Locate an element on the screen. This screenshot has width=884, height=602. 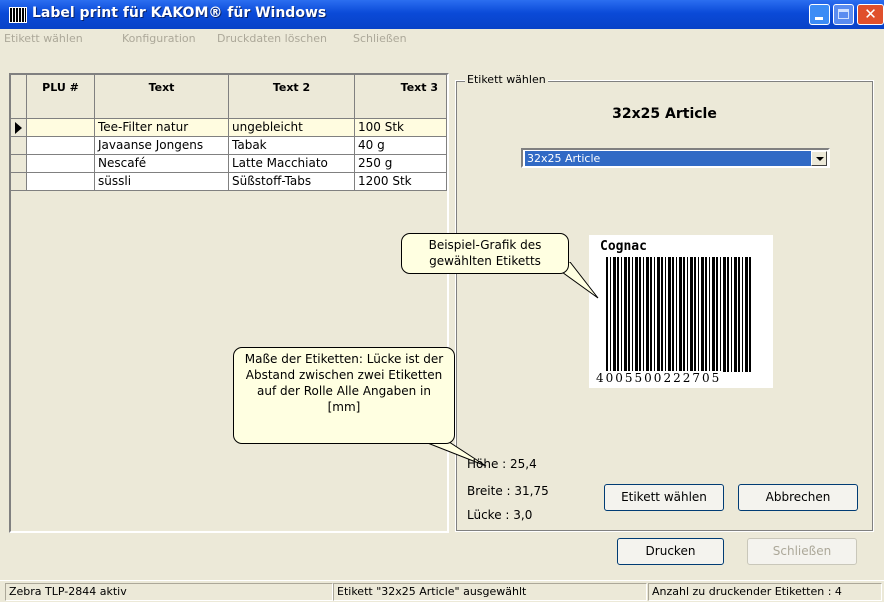
column-header-text3: Text 3 is located at coordinates (401, 97).